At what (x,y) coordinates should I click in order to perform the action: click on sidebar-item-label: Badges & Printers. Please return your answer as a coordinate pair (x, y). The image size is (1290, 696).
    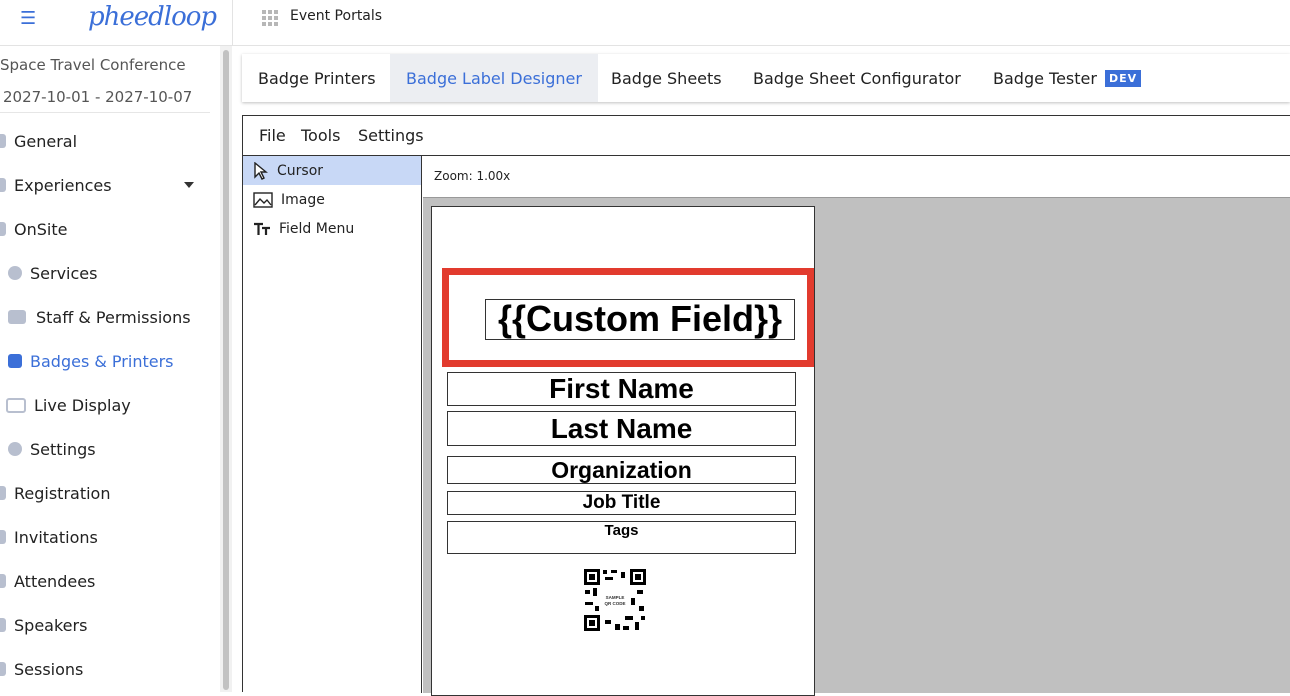
    Looking at the image, I should click on (102, 361).